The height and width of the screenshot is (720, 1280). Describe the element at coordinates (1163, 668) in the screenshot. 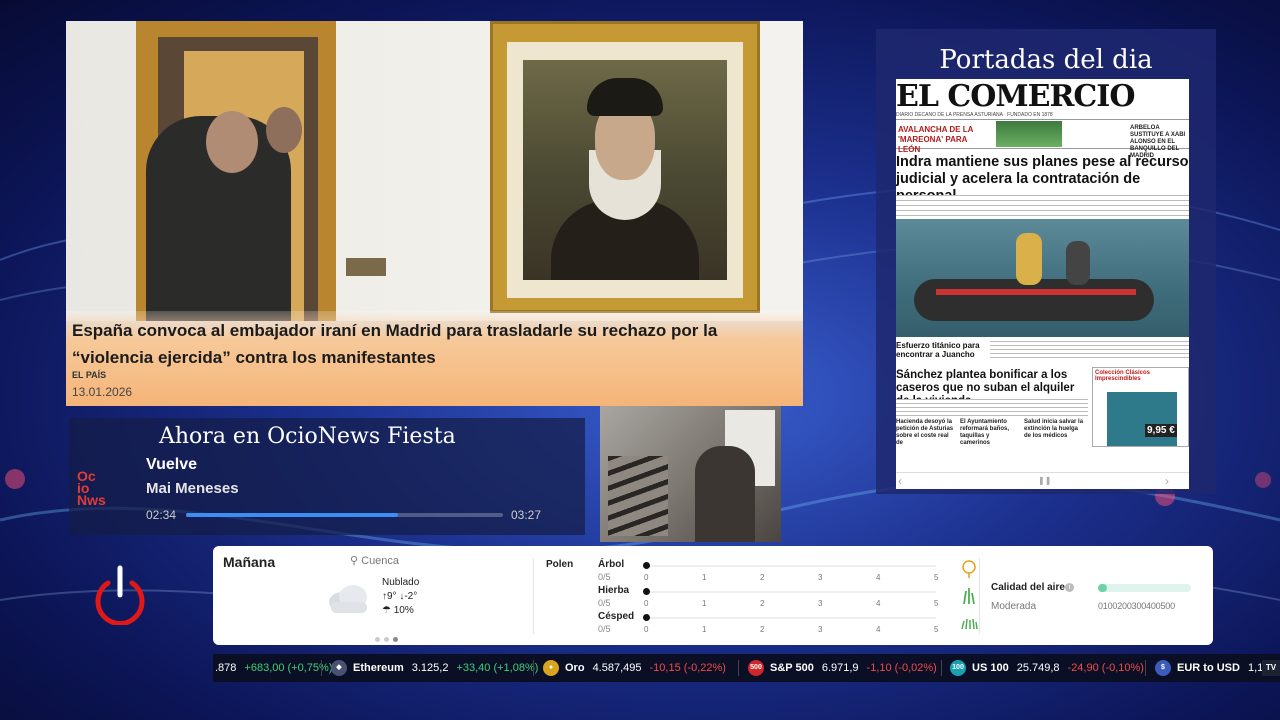

I see `currency-icon: $` at that location.